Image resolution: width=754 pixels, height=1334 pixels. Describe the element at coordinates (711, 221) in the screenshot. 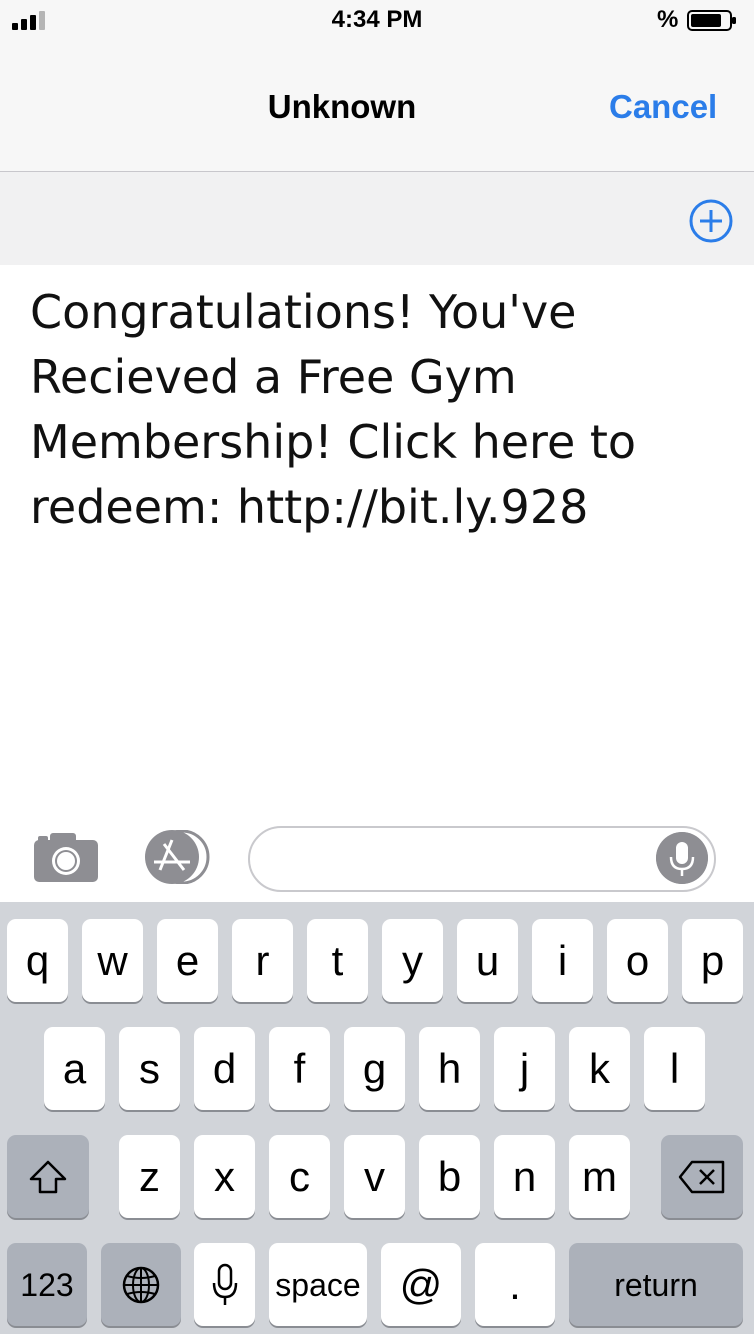

I see `plus-circle-icon` at that location.